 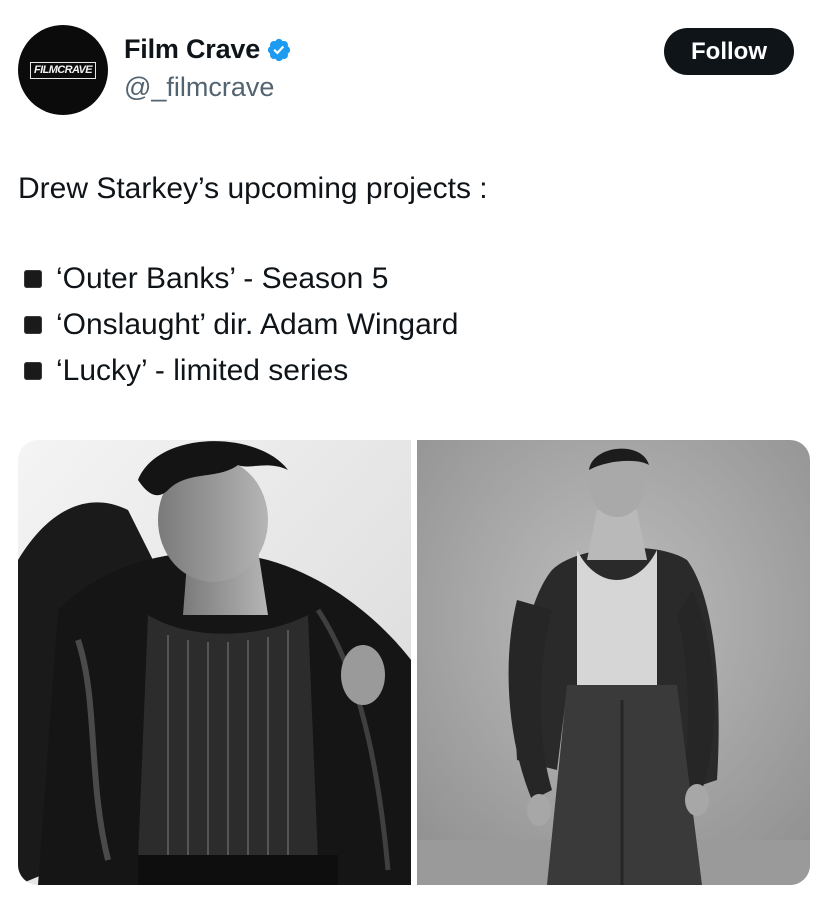 What do you see at coordinates (199, 87) in the screenshot?
I see `account-handle: @_filmcrave` at bounding box center [199, 87].